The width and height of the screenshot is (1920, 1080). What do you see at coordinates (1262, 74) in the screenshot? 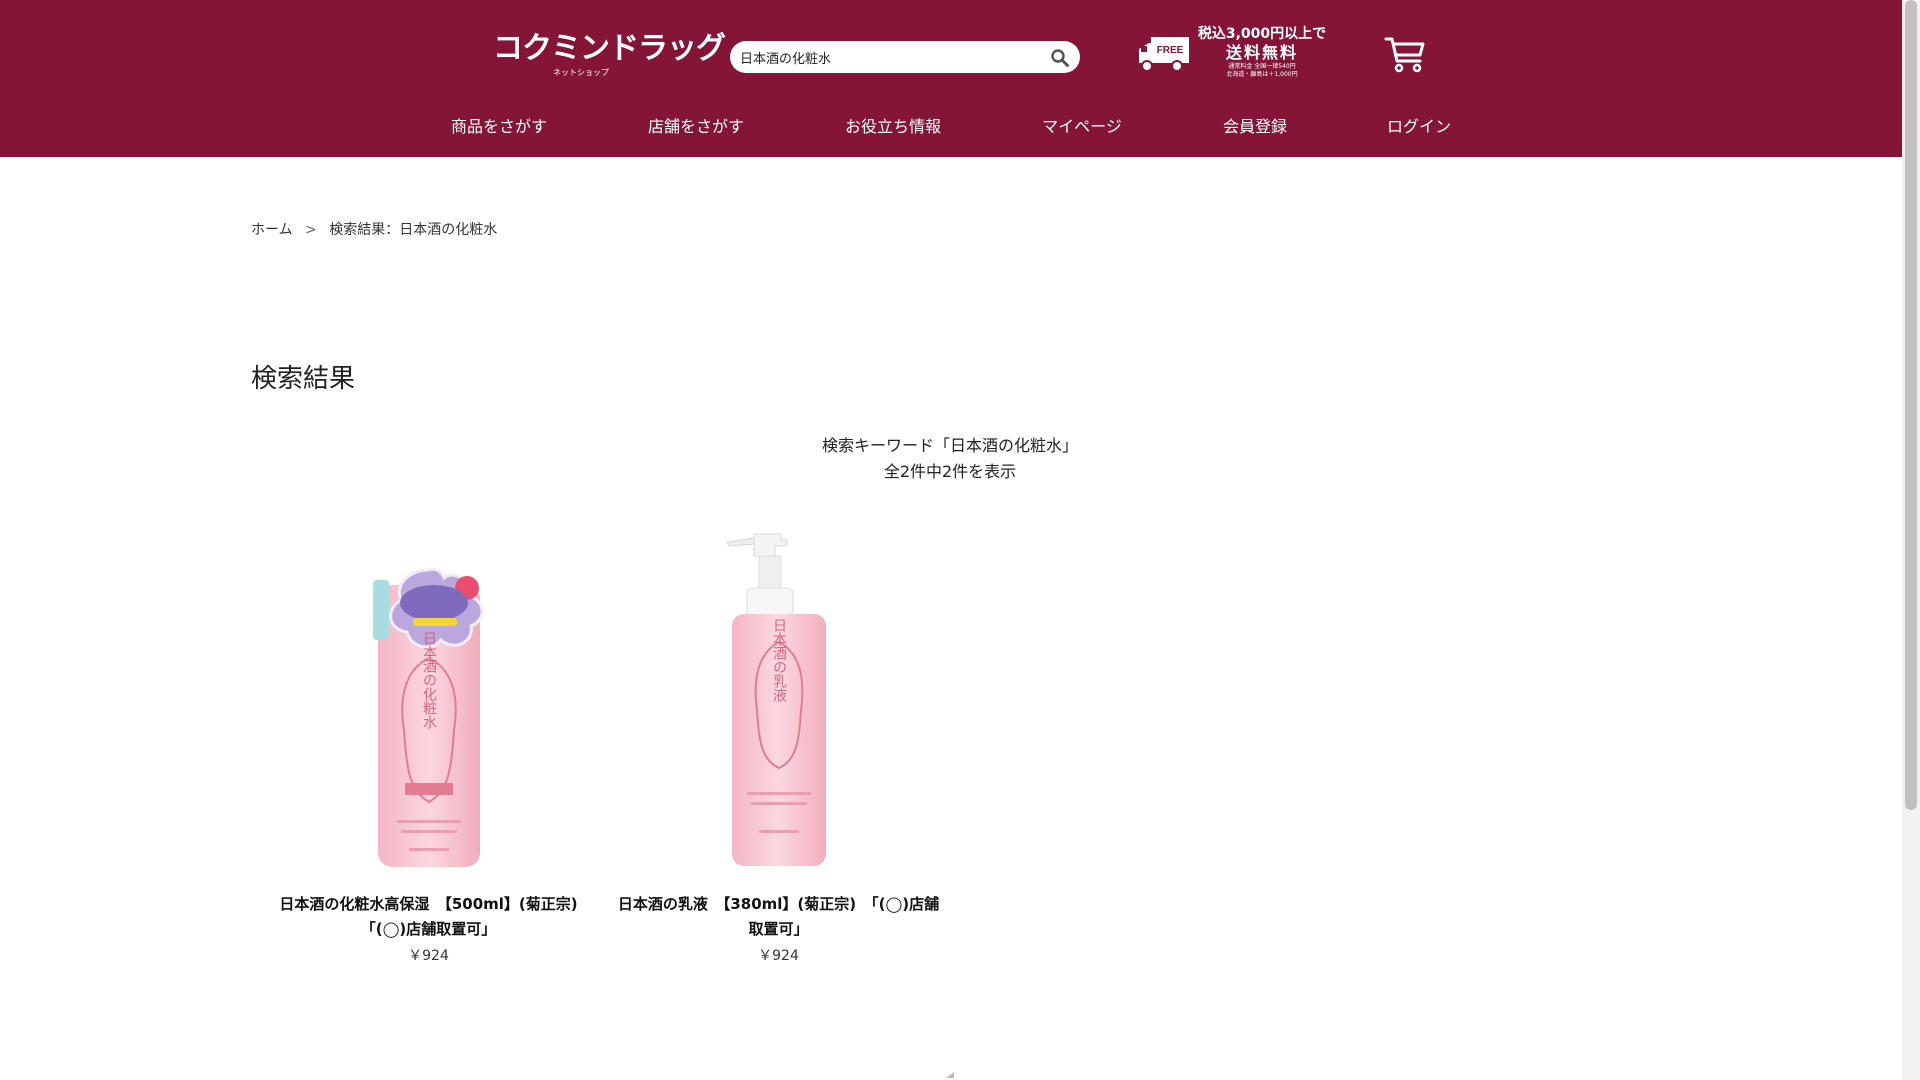
I see `shipping-line4: 北海道・離島は＋1,000円` at bounding box center [1262, 74].